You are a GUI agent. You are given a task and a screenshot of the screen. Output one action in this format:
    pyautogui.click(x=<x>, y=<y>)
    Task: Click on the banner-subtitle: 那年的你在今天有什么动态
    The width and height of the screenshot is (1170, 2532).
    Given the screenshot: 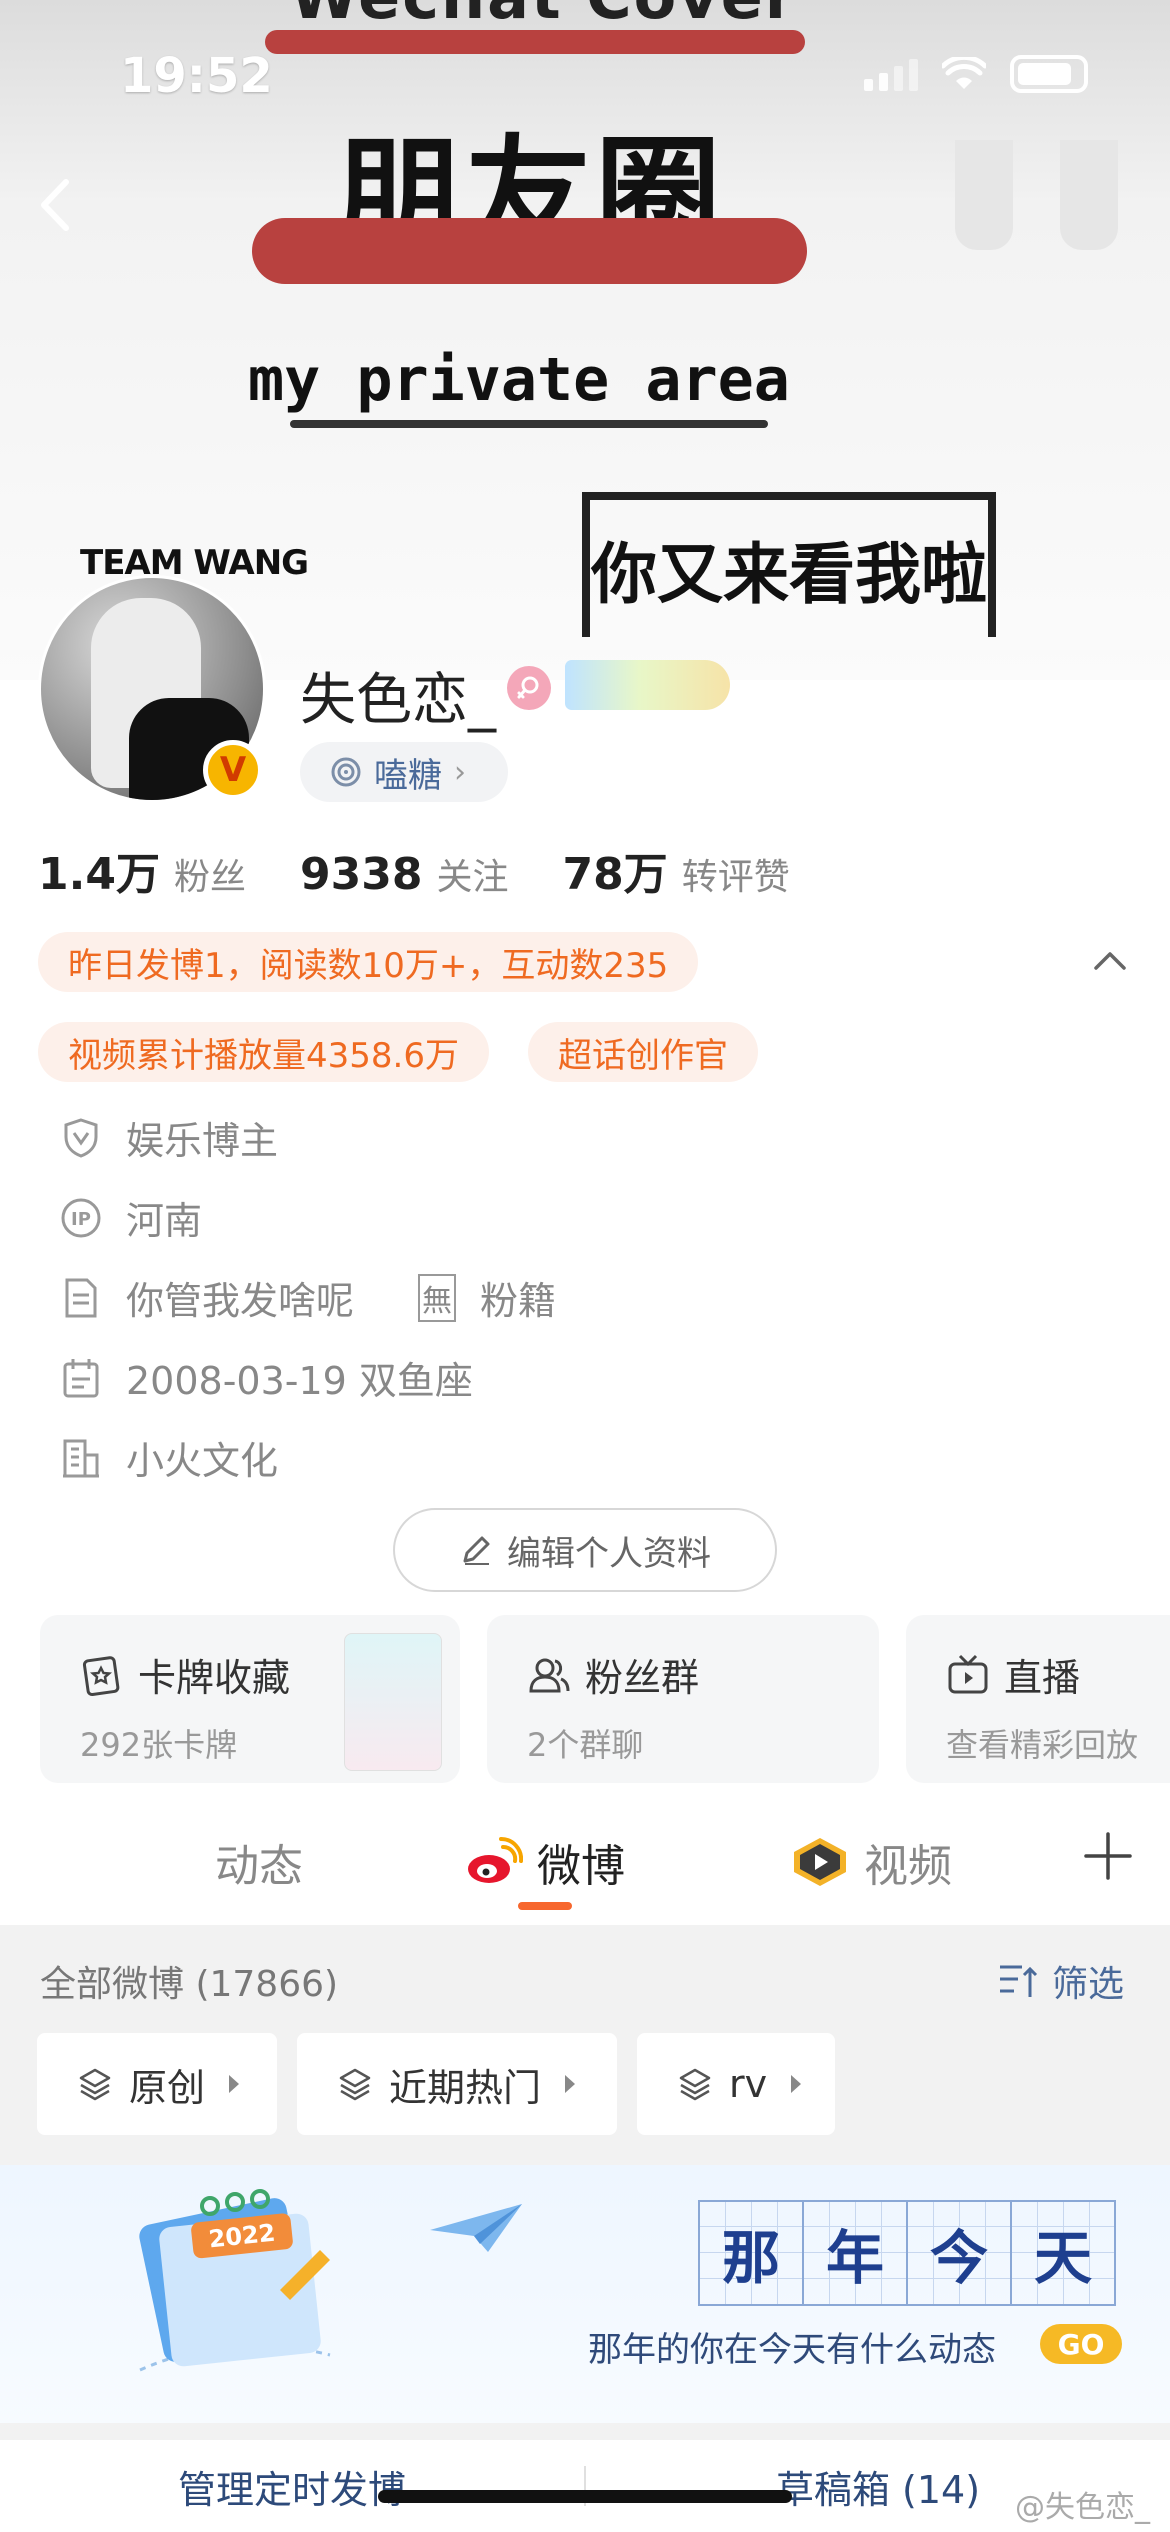 What is the action you would take?
    pyautogui.click(x=792, y=2350)
    